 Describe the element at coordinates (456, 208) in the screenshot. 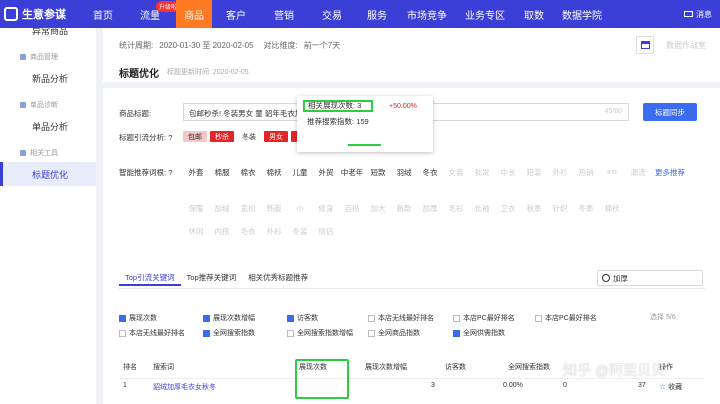

I see `suggest-keyword-faded: 毛衫` at that location.